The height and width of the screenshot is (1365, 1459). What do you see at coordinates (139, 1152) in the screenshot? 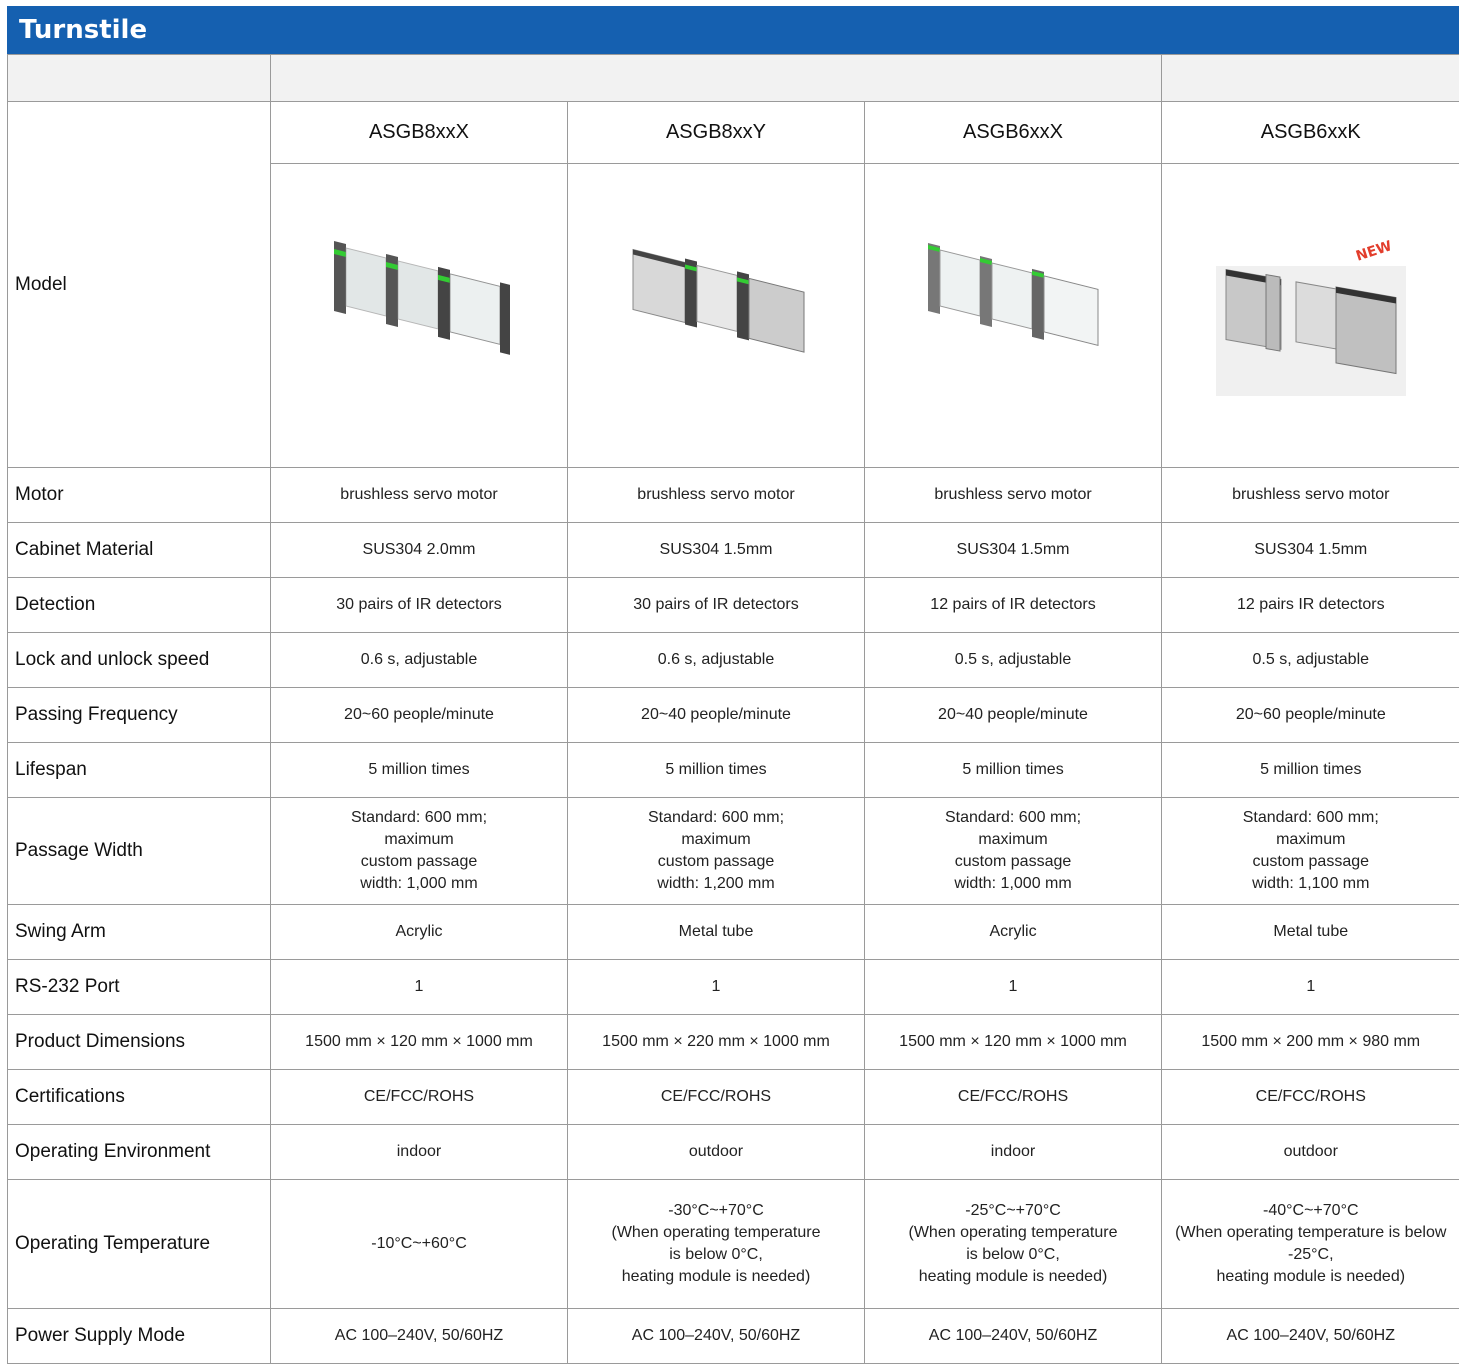
I see `spec-label: Operating Environment` at bounding box center [139, 1152].